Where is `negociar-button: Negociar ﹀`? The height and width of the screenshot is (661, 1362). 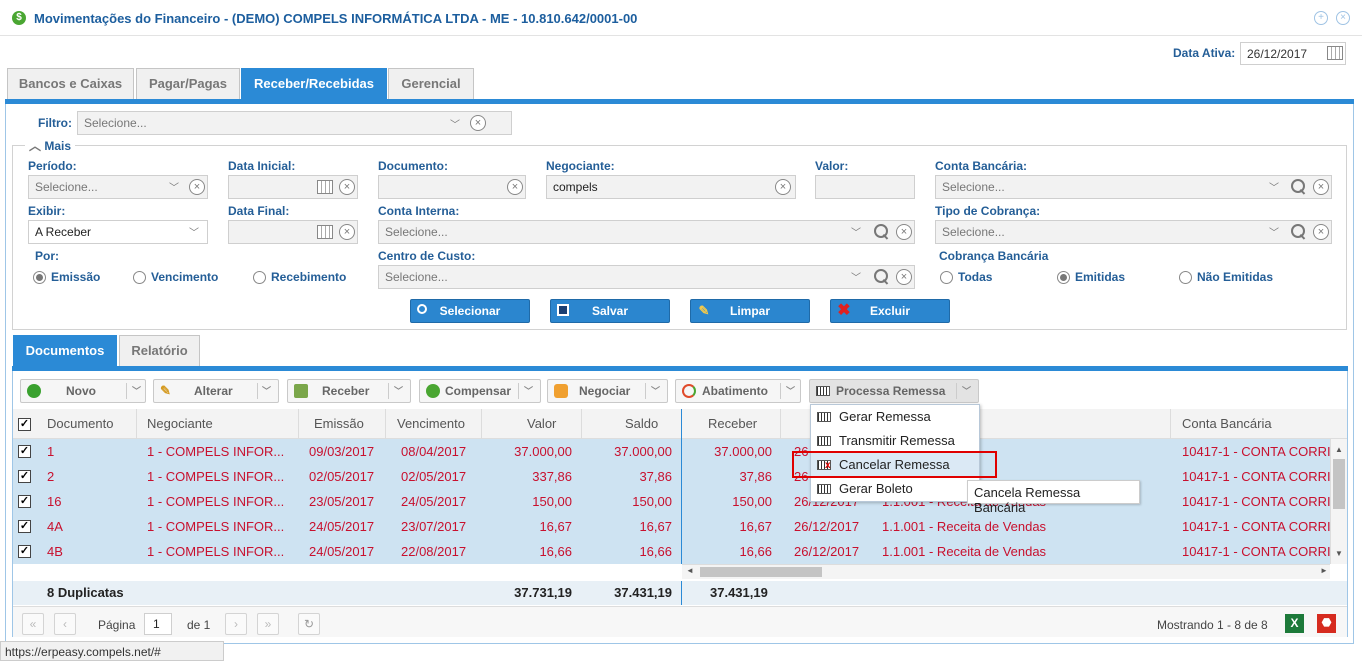
negociar-button: Negociar ﹀ is located at coordinates (607, 391).